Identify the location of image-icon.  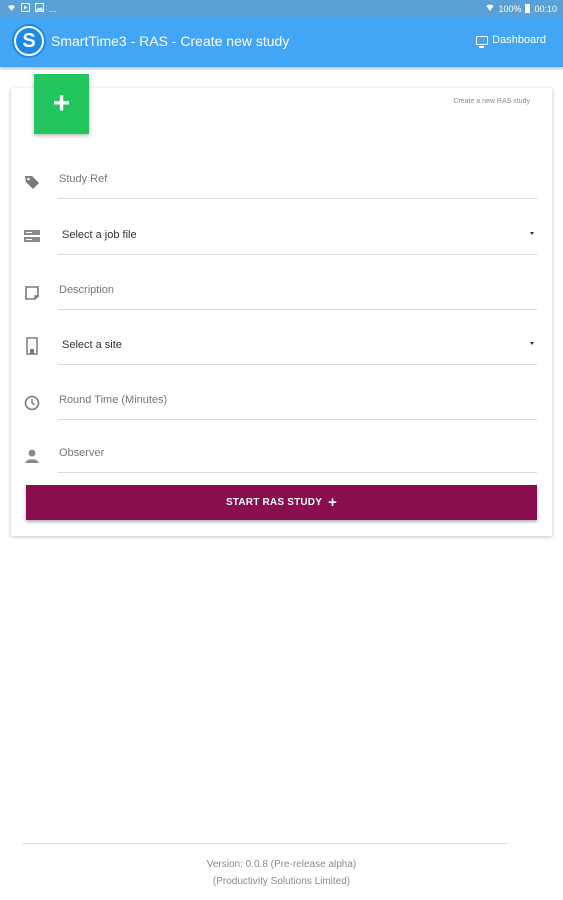
(39, 8).